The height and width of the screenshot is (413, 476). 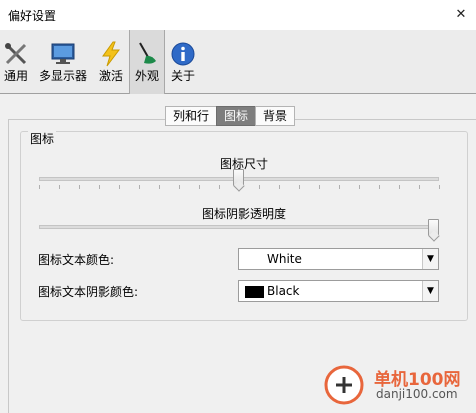 What do you see at coordinates (338, 259) in the screenshot?
I see `text-color-select: White ▼` at bounding box center [338, 259].